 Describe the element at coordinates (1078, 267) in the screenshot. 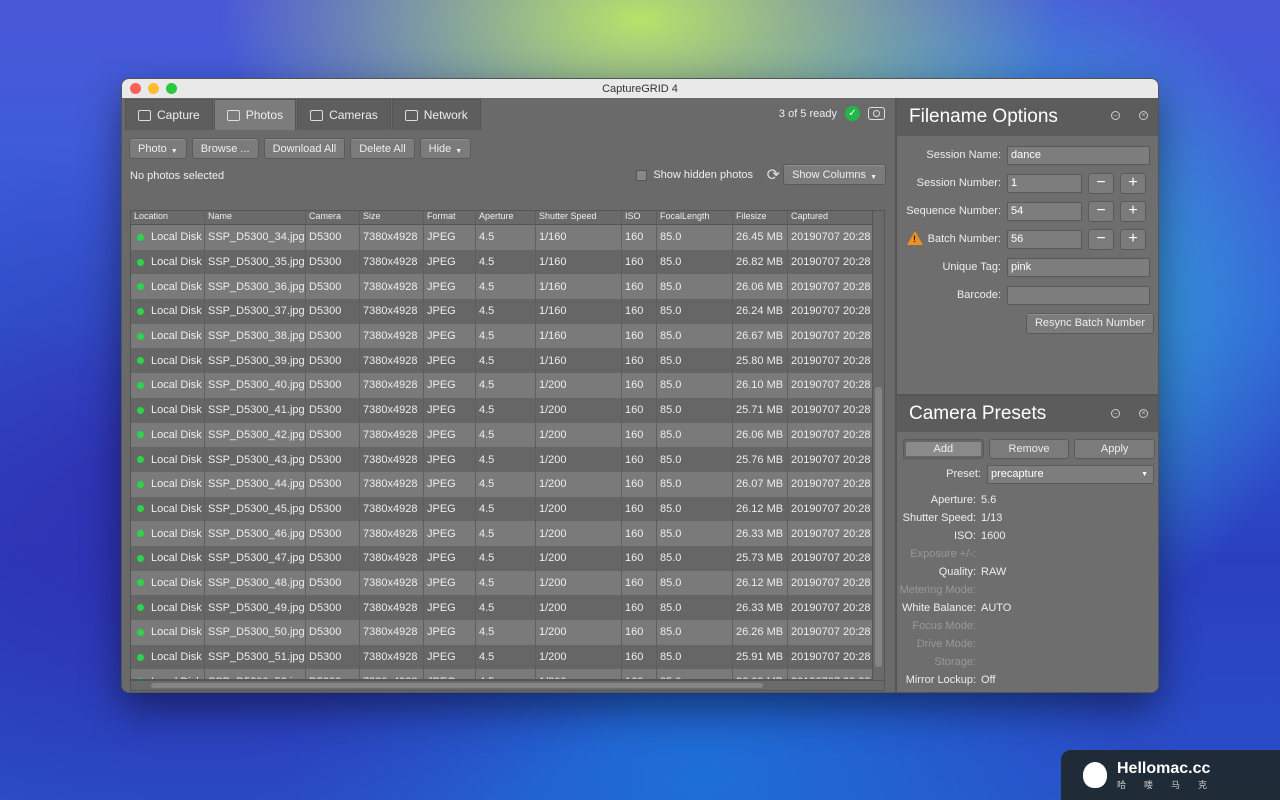

I see `unique-tag-field: pink` at that location.